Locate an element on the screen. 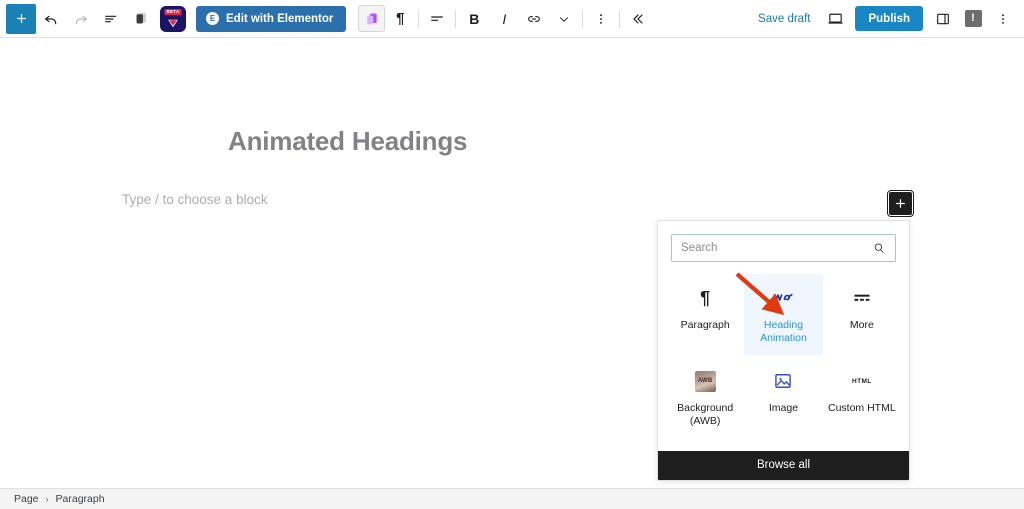 This screenshot has width=1024, height=509. block-tile-background-awb: AWB Background (AWB) is located at coordinates (705, 397).